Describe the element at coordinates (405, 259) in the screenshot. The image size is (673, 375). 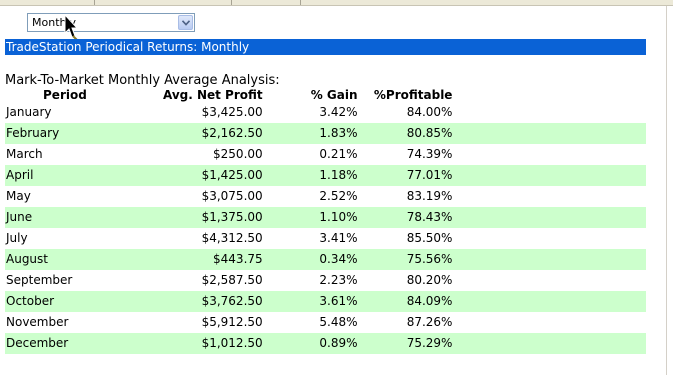
I see `cell-profitable: 75.56%` at that location.